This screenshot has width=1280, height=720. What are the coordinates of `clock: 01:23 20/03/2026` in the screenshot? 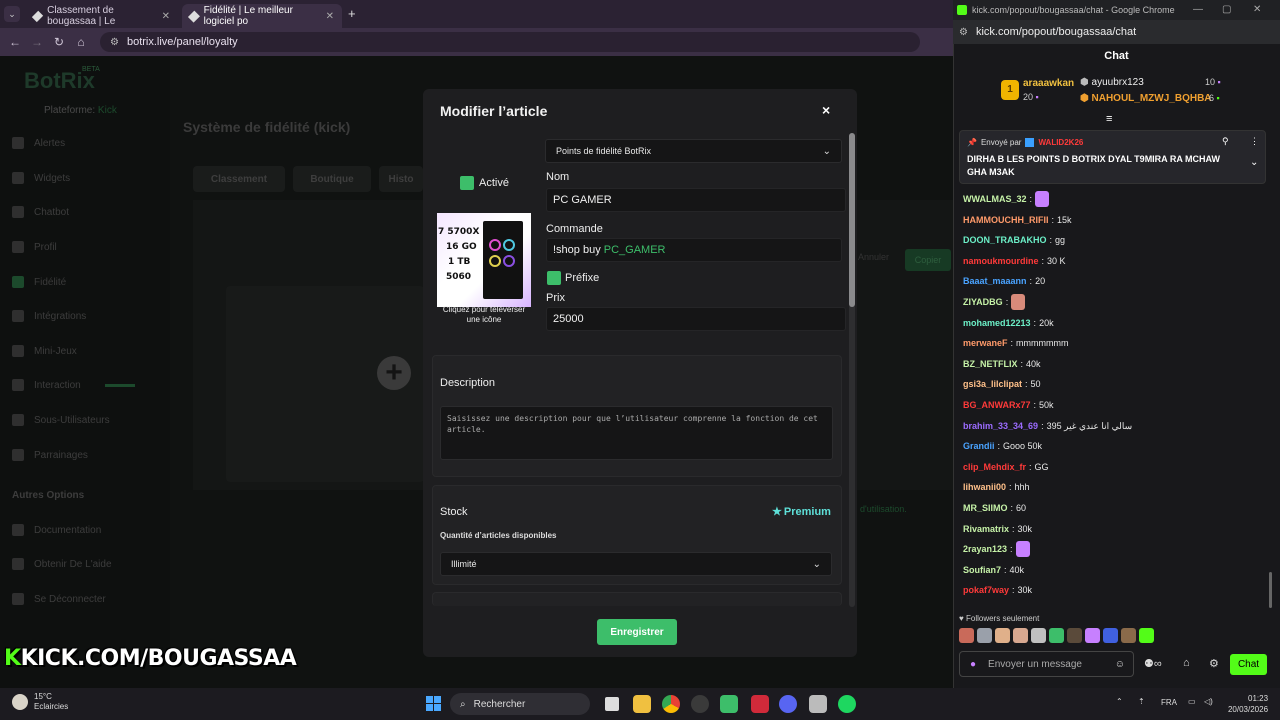 It's located at (1246, 704).